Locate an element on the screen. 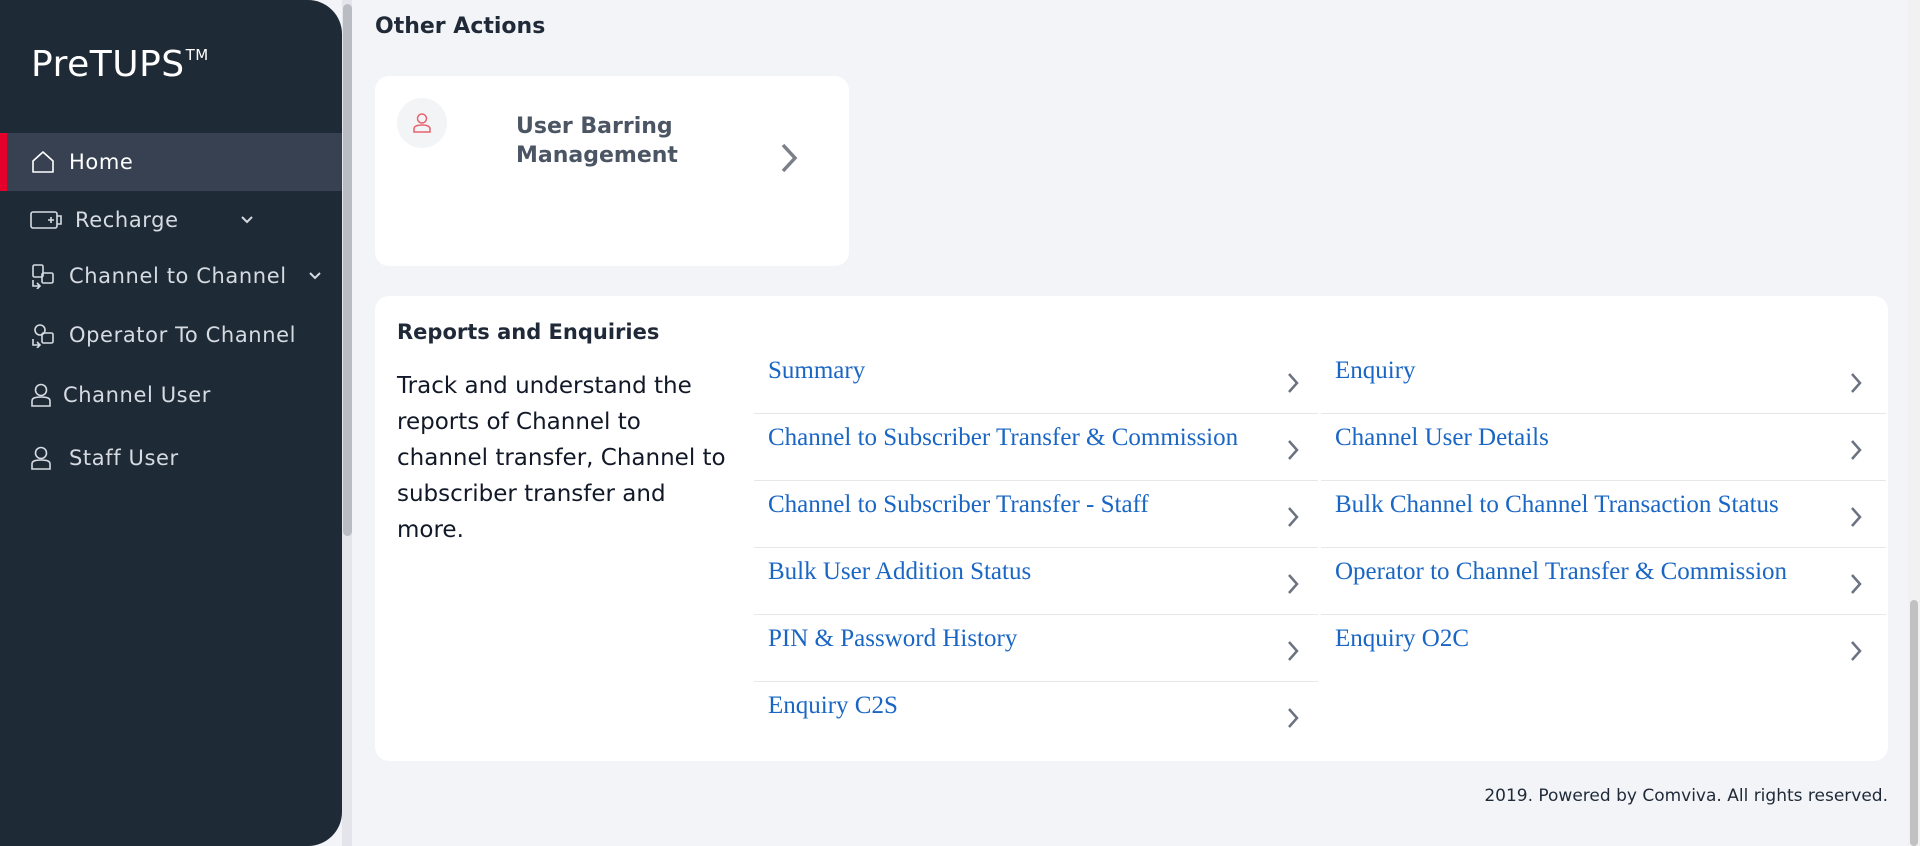 The width and height of the screenshot is (1920, 846). recharge-icon is located at coordinates (46, 220).